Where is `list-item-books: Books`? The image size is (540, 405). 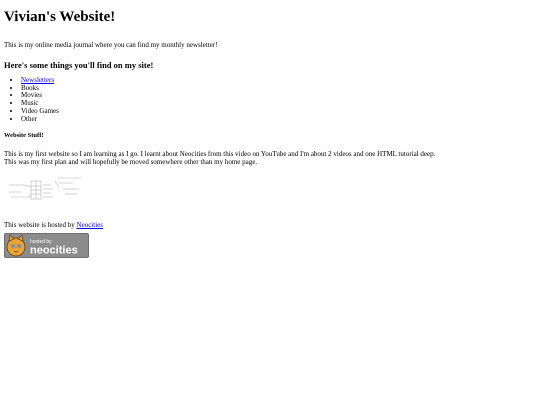 list-item-books: Books is located at coordinates (278, 88).